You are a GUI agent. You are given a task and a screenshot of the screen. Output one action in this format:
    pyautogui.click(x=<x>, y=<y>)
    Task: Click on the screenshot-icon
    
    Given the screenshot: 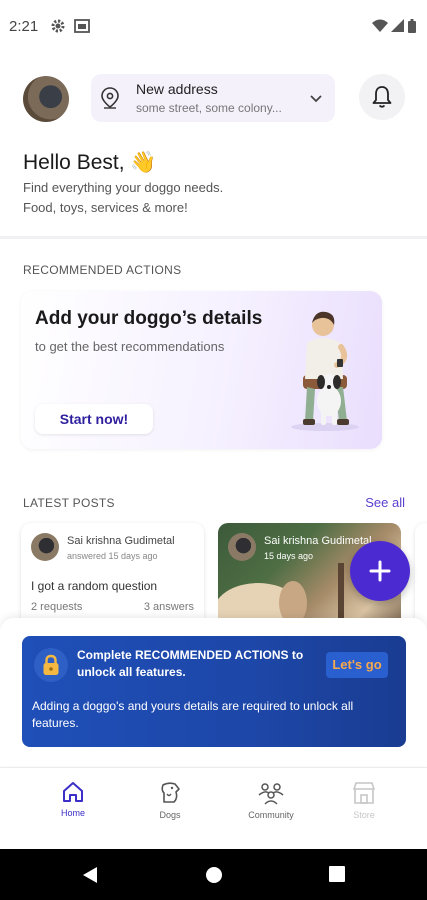 What is the action you would take?
    pyautogui.click(x=82, y=28)
    